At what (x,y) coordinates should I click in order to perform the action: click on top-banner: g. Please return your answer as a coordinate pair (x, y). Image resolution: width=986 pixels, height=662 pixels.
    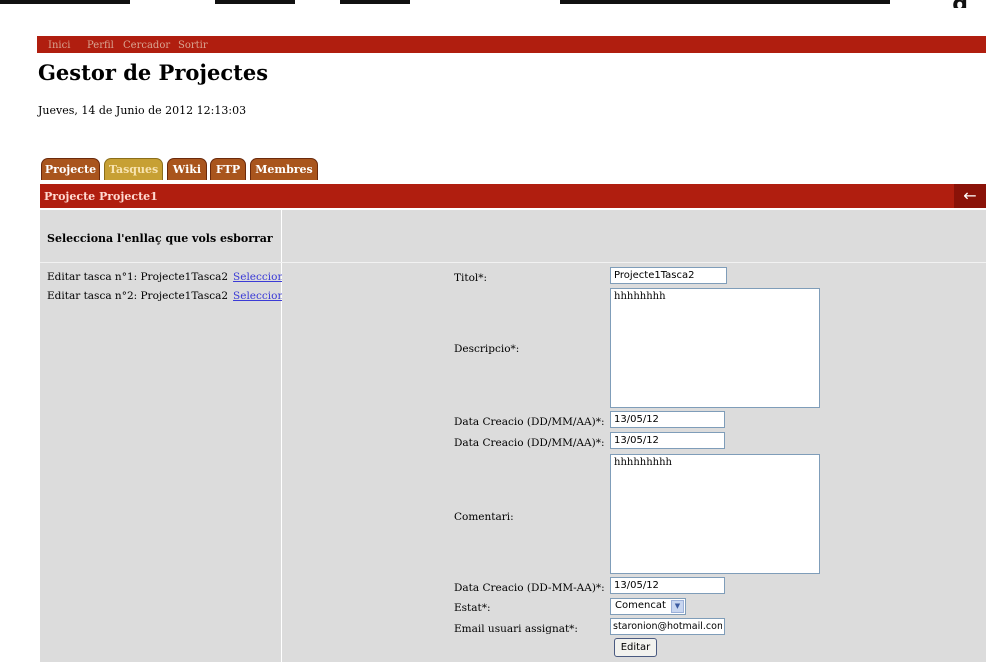
    Looking at the image, I should click on (493, 4).